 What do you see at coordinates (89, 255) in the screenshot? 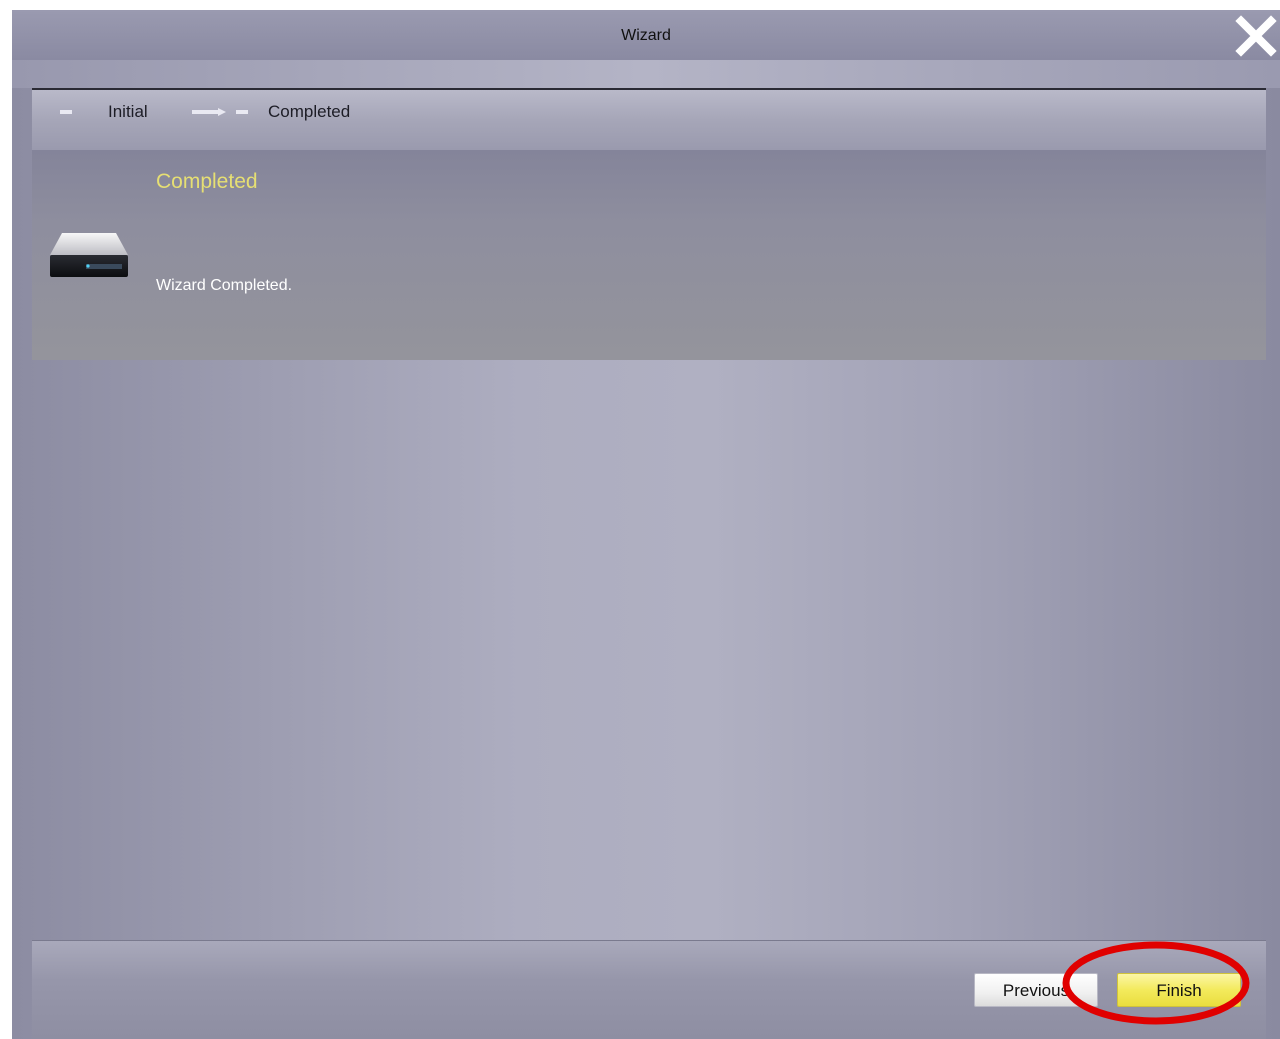
I see `hard-drive-icon` at bounding box center [89, 255].